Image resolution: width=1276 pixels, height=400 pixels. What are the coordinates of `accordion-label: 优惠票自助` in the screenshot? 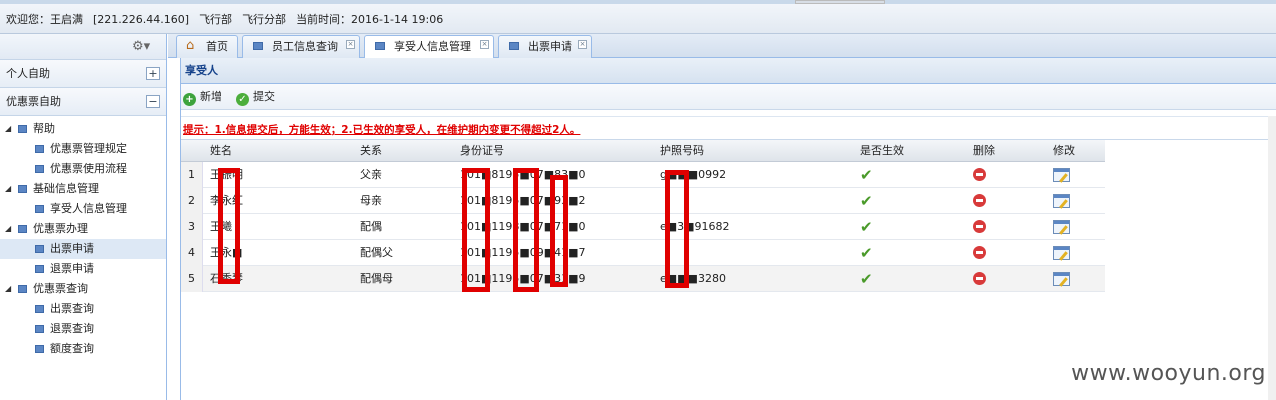 It's located at (33, 101).